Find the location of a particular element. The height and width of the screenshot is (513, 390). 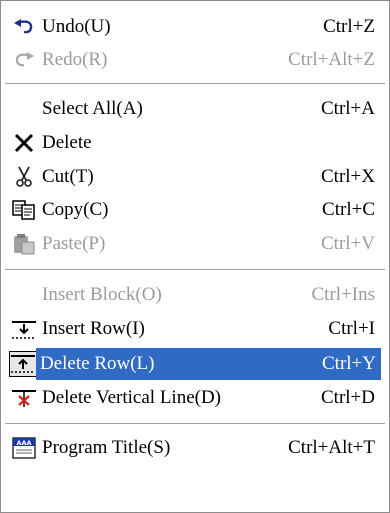

menu-item-copy: Copy(C) Ctrl+C is located at coordinates (195, 210).